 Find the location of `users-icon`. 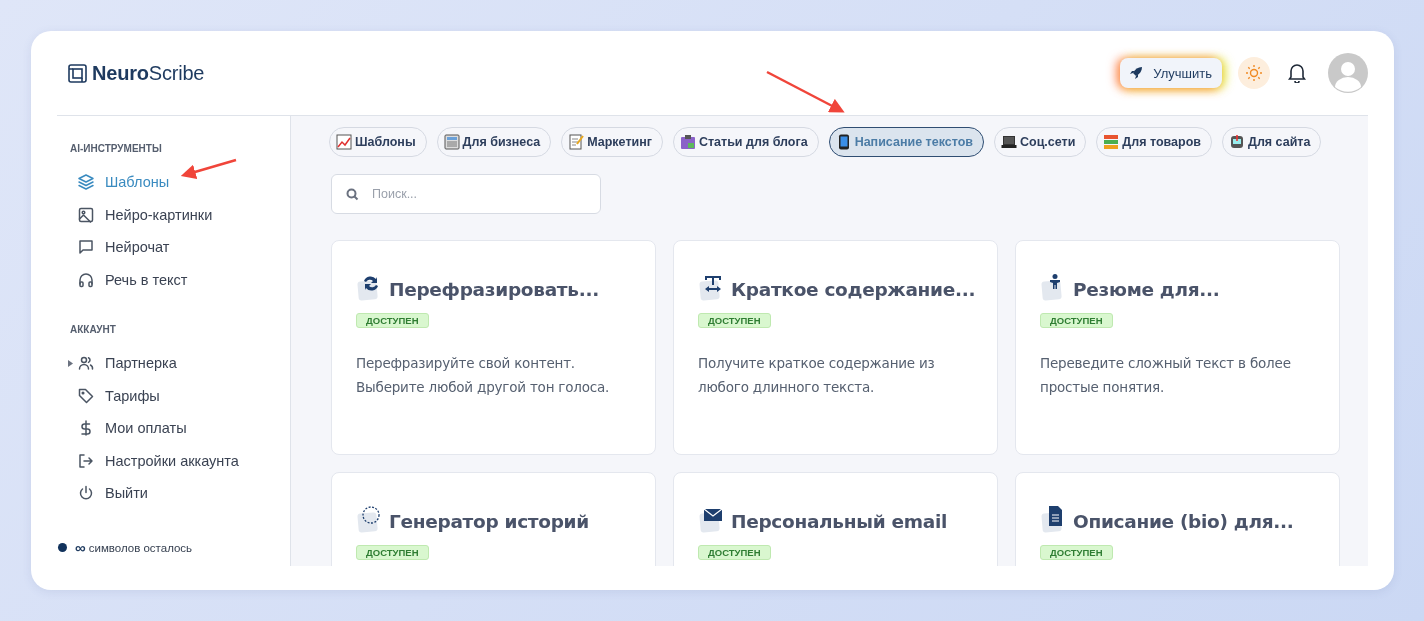

users-icon is located at coordinates (86, 363).